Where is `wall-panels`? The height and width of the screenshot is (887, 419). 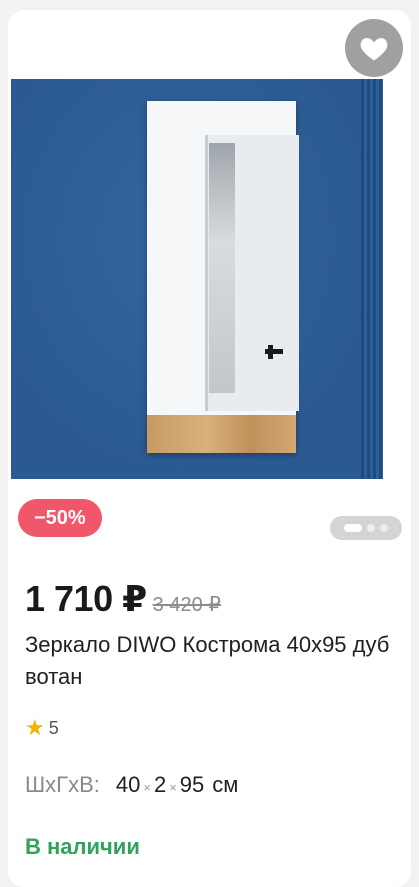
wall-panels is located at coordinates (372, 279).